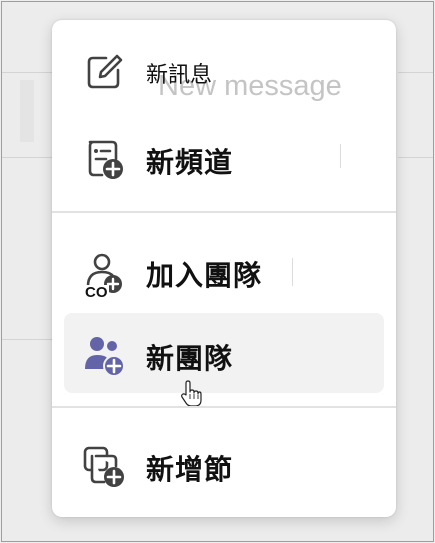 Image resolution: width=435 pixels, height=543 pixels. Describe the element at coordinates (27, 111) in the screenshot. I see `background-panel` at that location.